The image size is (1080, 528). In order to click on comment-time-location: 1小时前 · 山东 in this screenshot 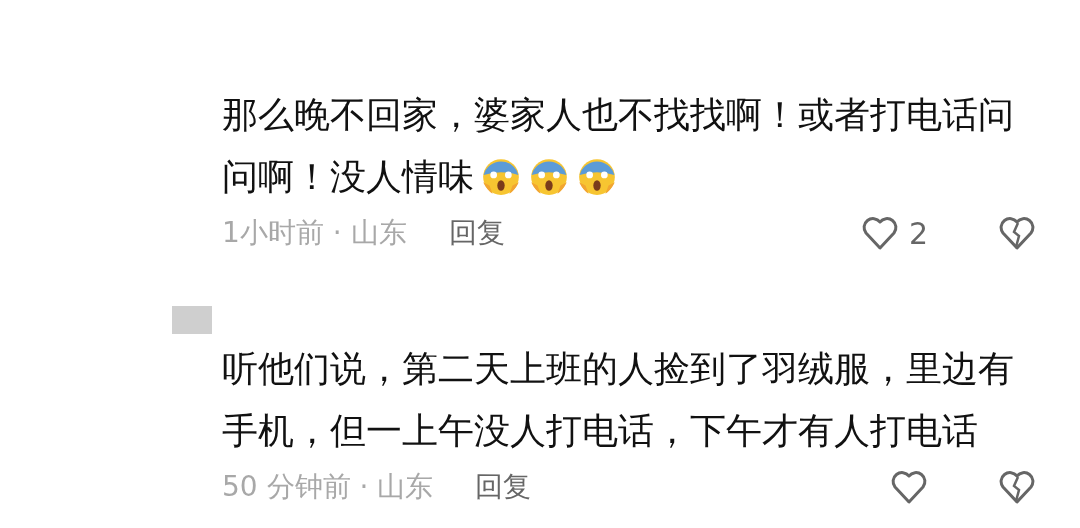, I will do `click(314, 233)`.